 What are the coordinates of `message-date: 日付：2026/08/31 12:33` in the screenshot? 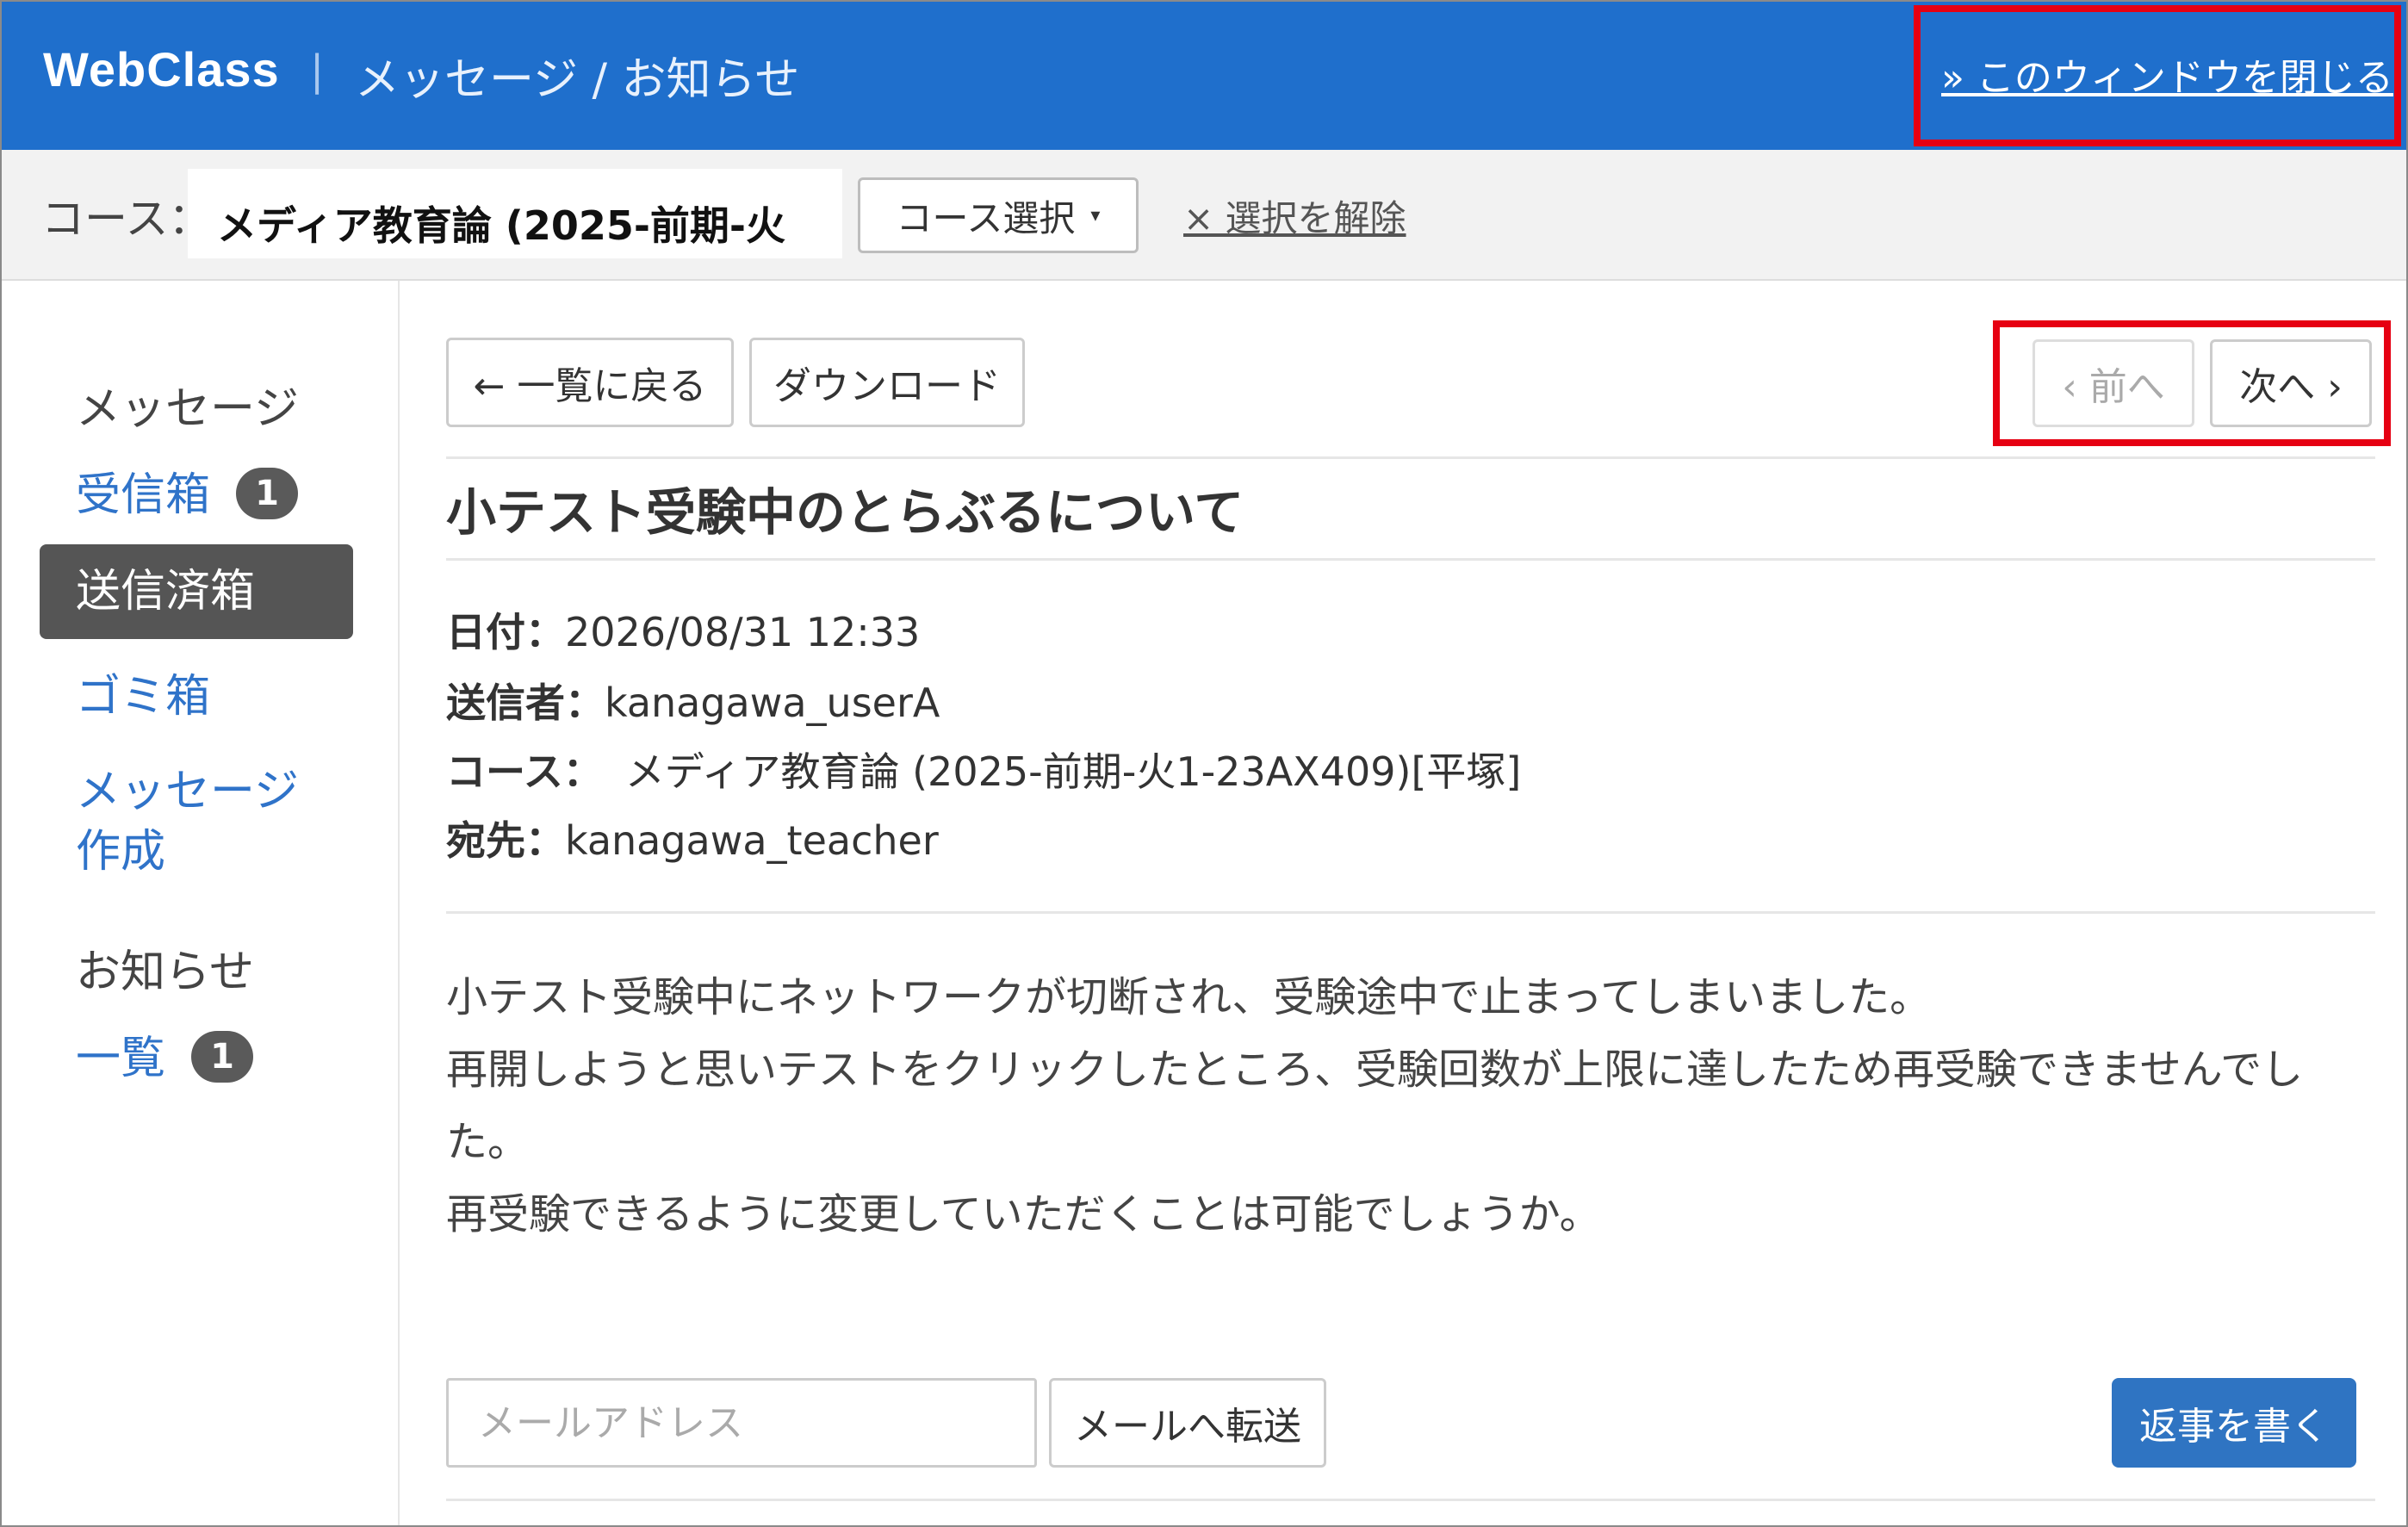 It's located at (683, 629).